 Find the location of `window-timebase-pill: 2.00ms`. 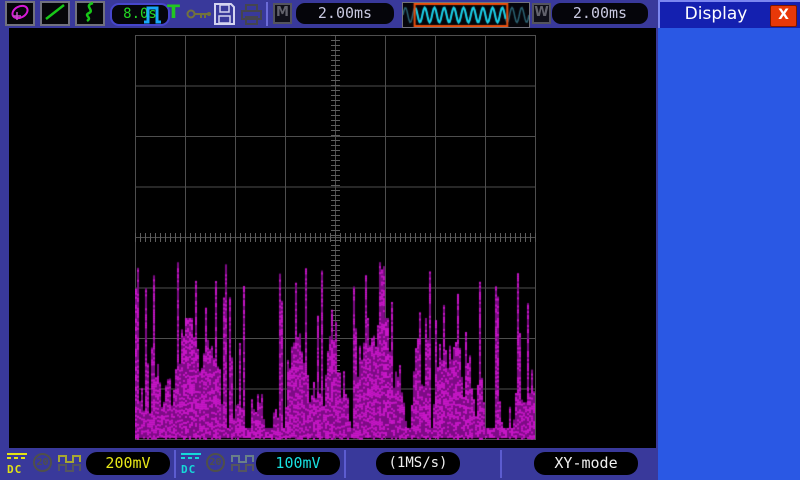

window-timebase-pill: 2.00ms is located at coordinates (600, 13).